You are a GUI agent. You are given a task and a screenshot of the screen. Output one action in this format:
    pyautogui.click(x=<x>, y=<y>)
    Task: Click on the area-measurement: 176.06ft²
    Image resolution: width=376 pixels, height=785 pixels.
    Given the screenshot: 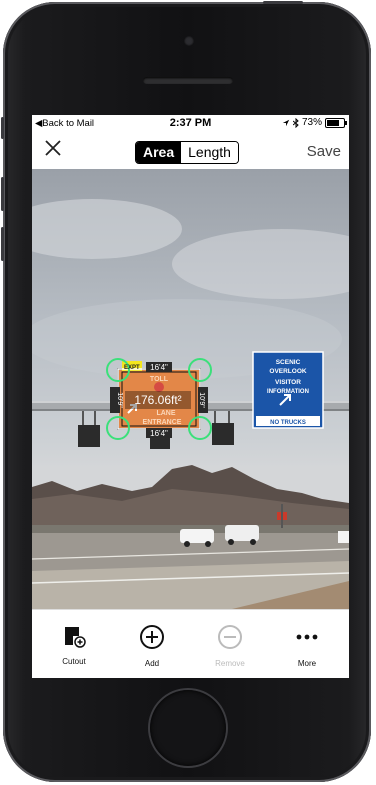 What is the action you would take?
    pyautogui.click(x=157, y=400)
    